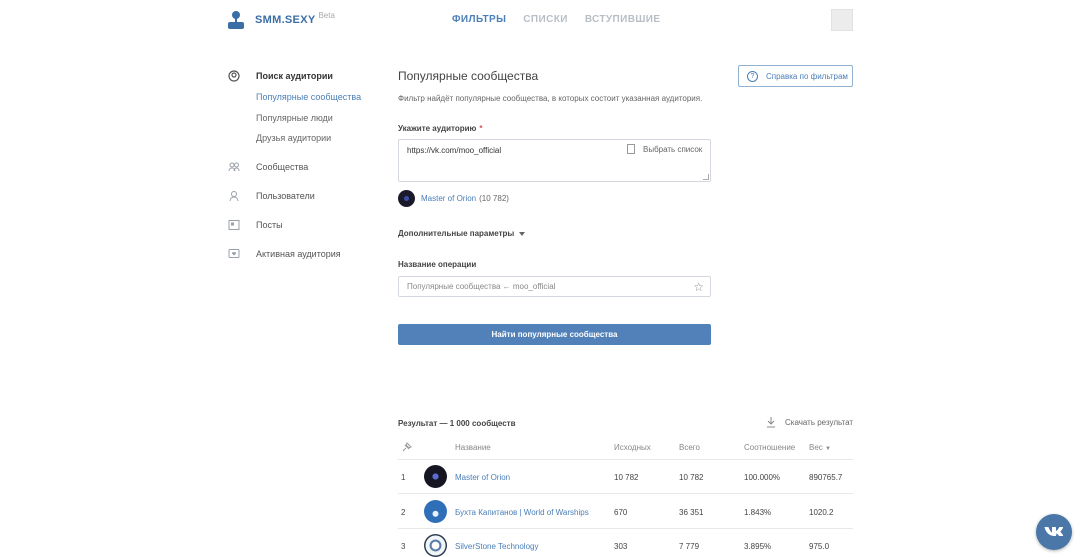 The image size is (1080, 557). What do you see at coordinates (234, 76) in the screenshot?
I see `target-icon` at bounding box center [234, 76].